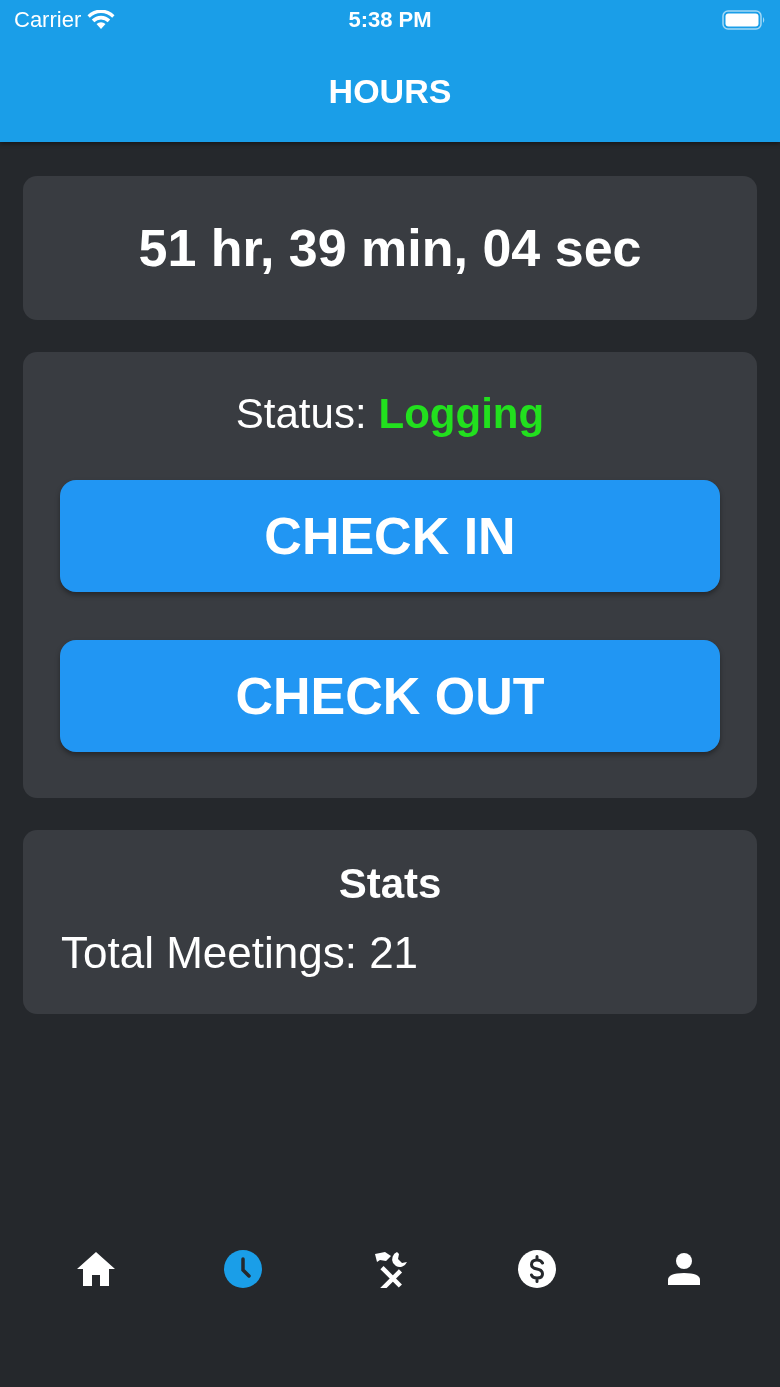 This screenshot has width=780, height=1387. What do you see at coordinates (461, 414) in the screenshot?
I see `status-value: Logging` at bounding box center [461, 414].